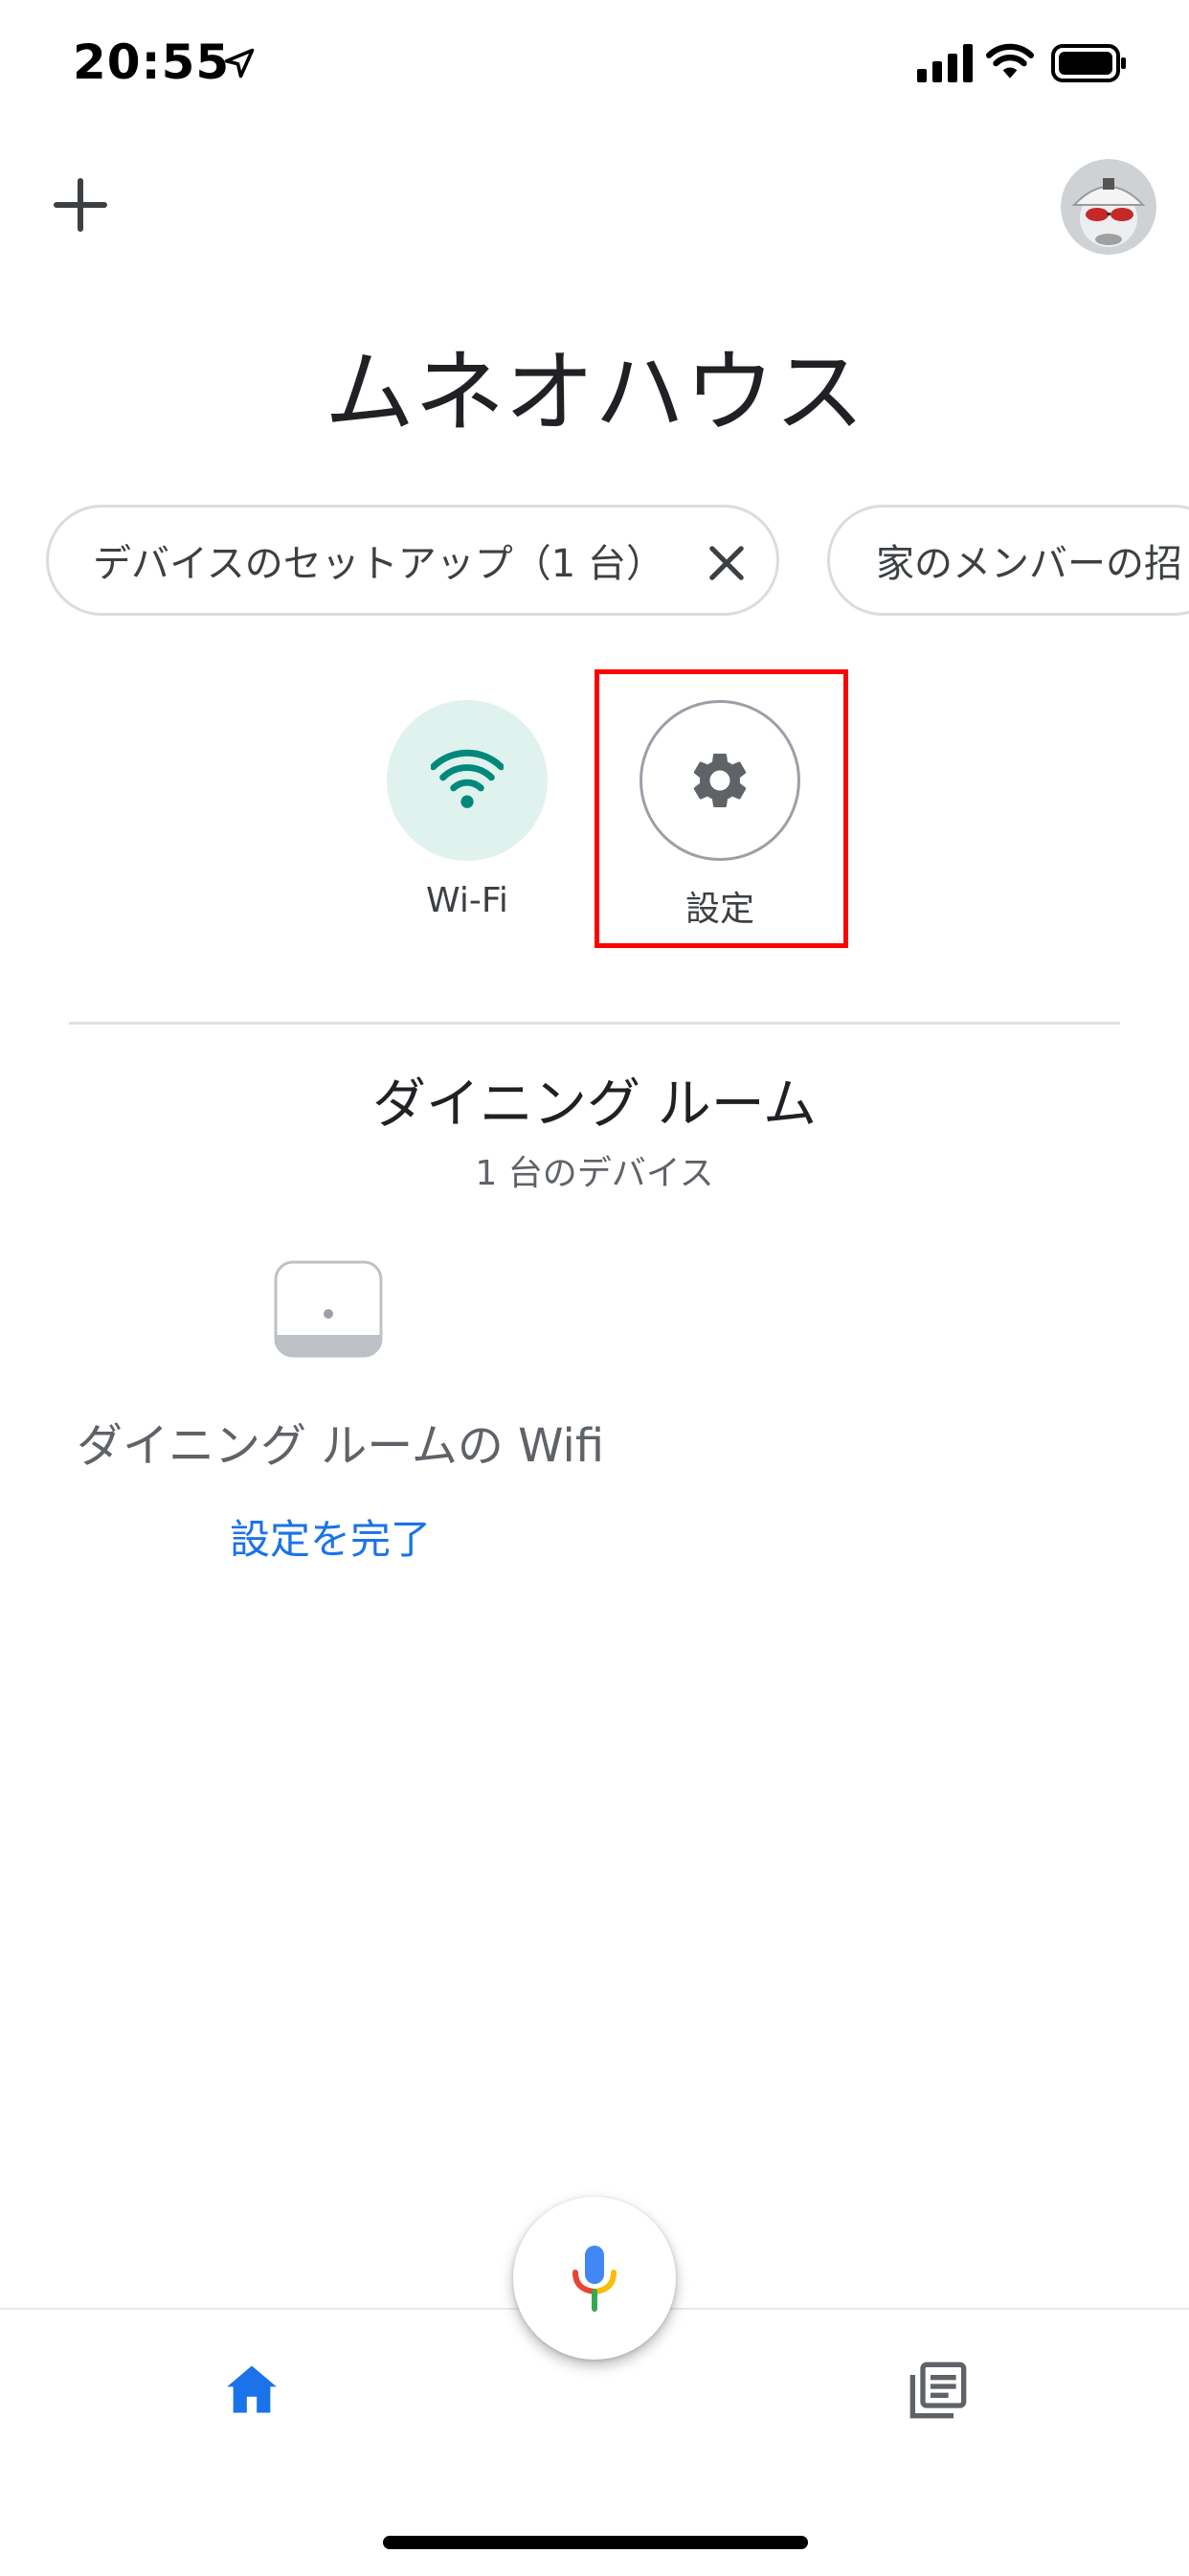 This screenshot has height=2576, width=1189. Describe the element at coordinates (330, 1536) in the screenshot. I see `finish-setup-link: 設定を完了` at that location.